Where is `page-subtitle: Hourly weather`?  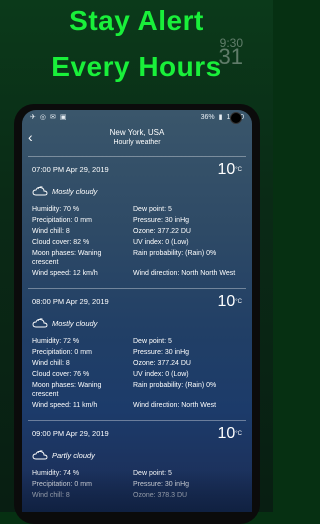
page-subtitle: Hourly weather is located at coordinates (137, 142).